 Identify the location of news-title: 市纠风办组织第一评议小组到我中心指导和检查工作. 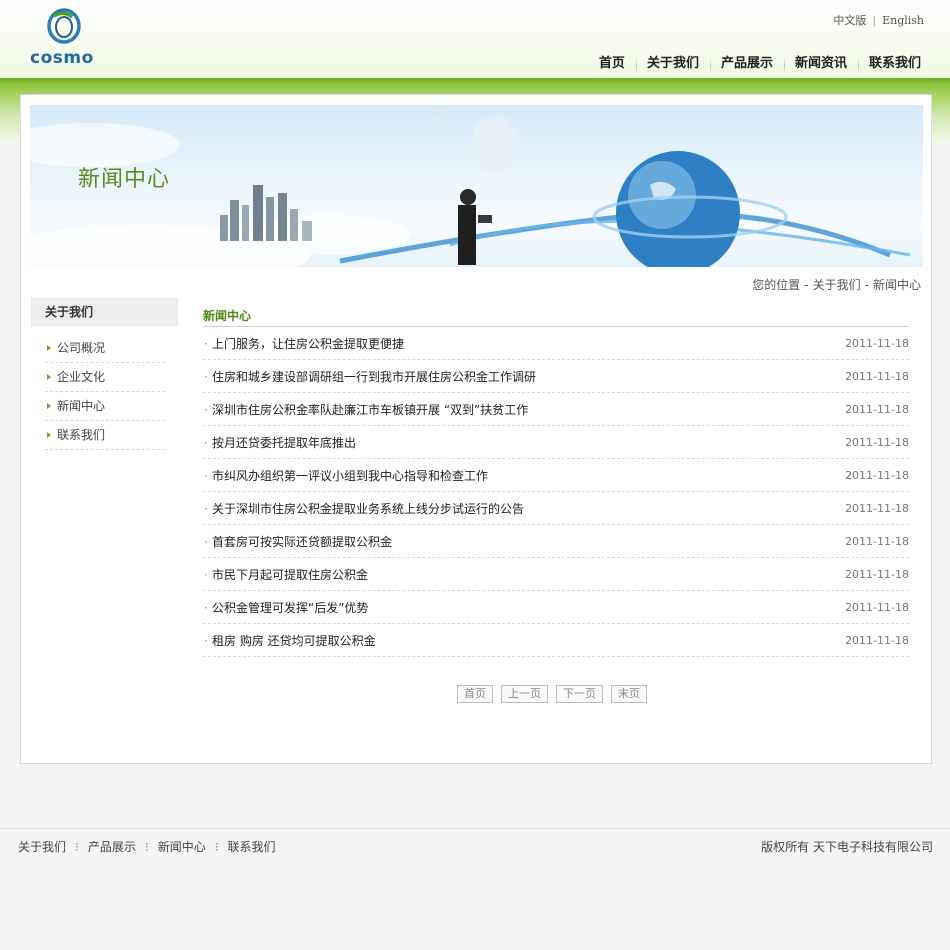
(350, 476).